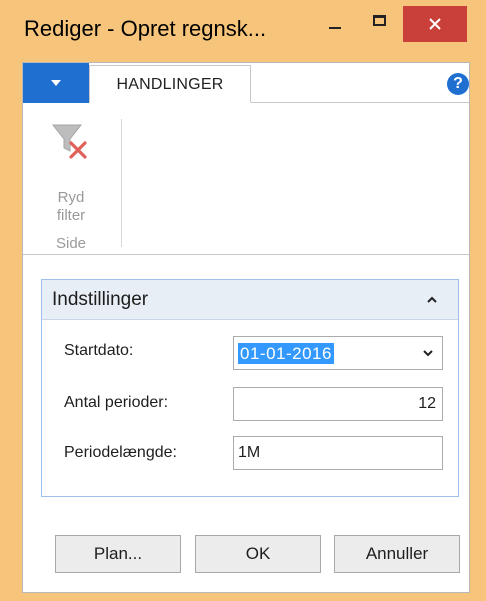  Describe the element at coordinates (100, 299) in the screenshot. I see `fasttab-title: Indstillinger` at that location.